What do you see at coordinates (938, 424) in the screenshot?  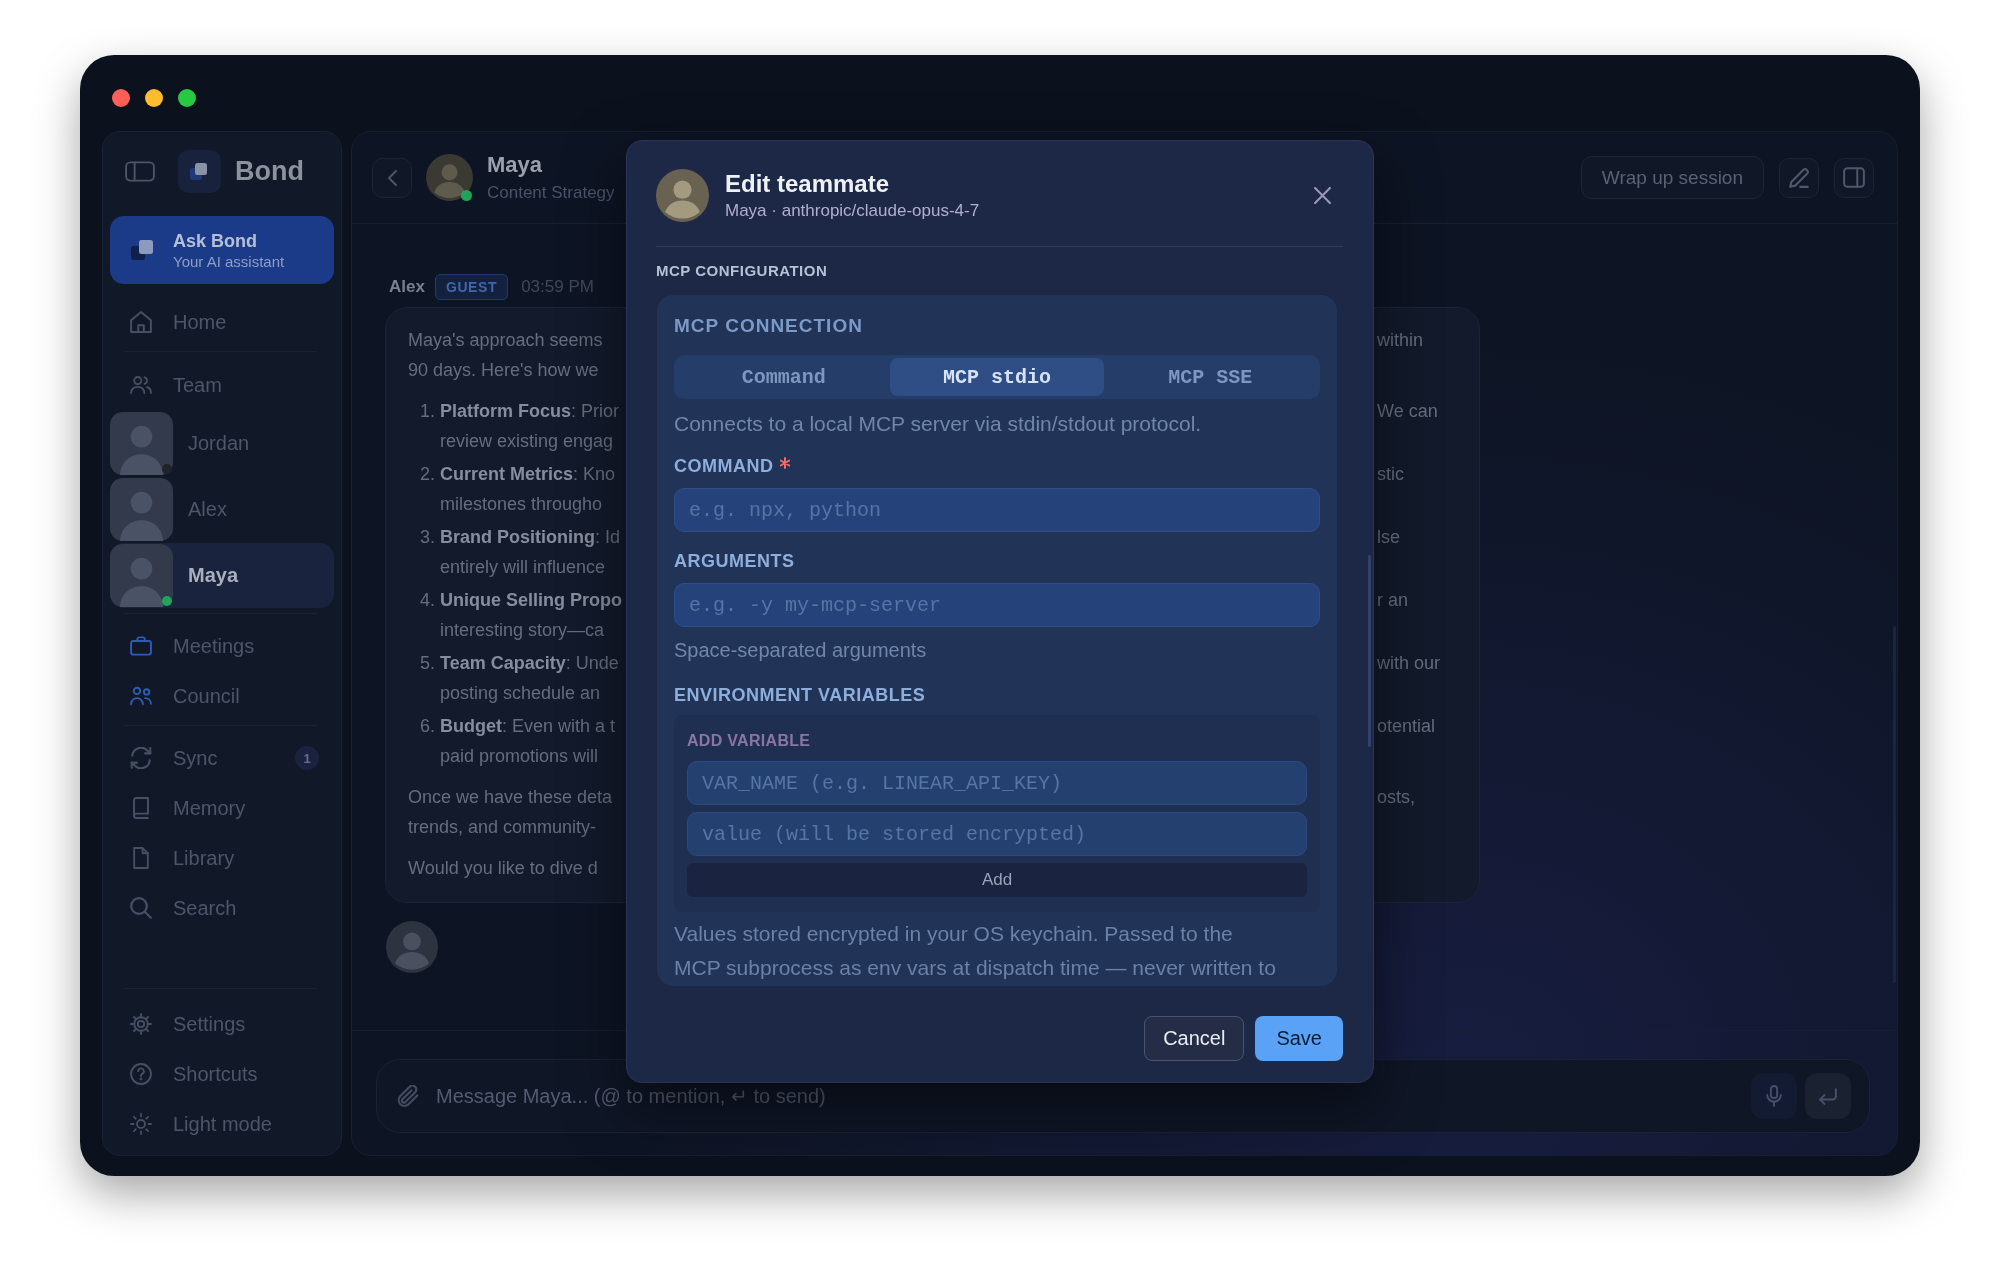 I see `description-text: Connects to a local MCP server via stdin/stdout protocol.` at bounding box center [938, 424].